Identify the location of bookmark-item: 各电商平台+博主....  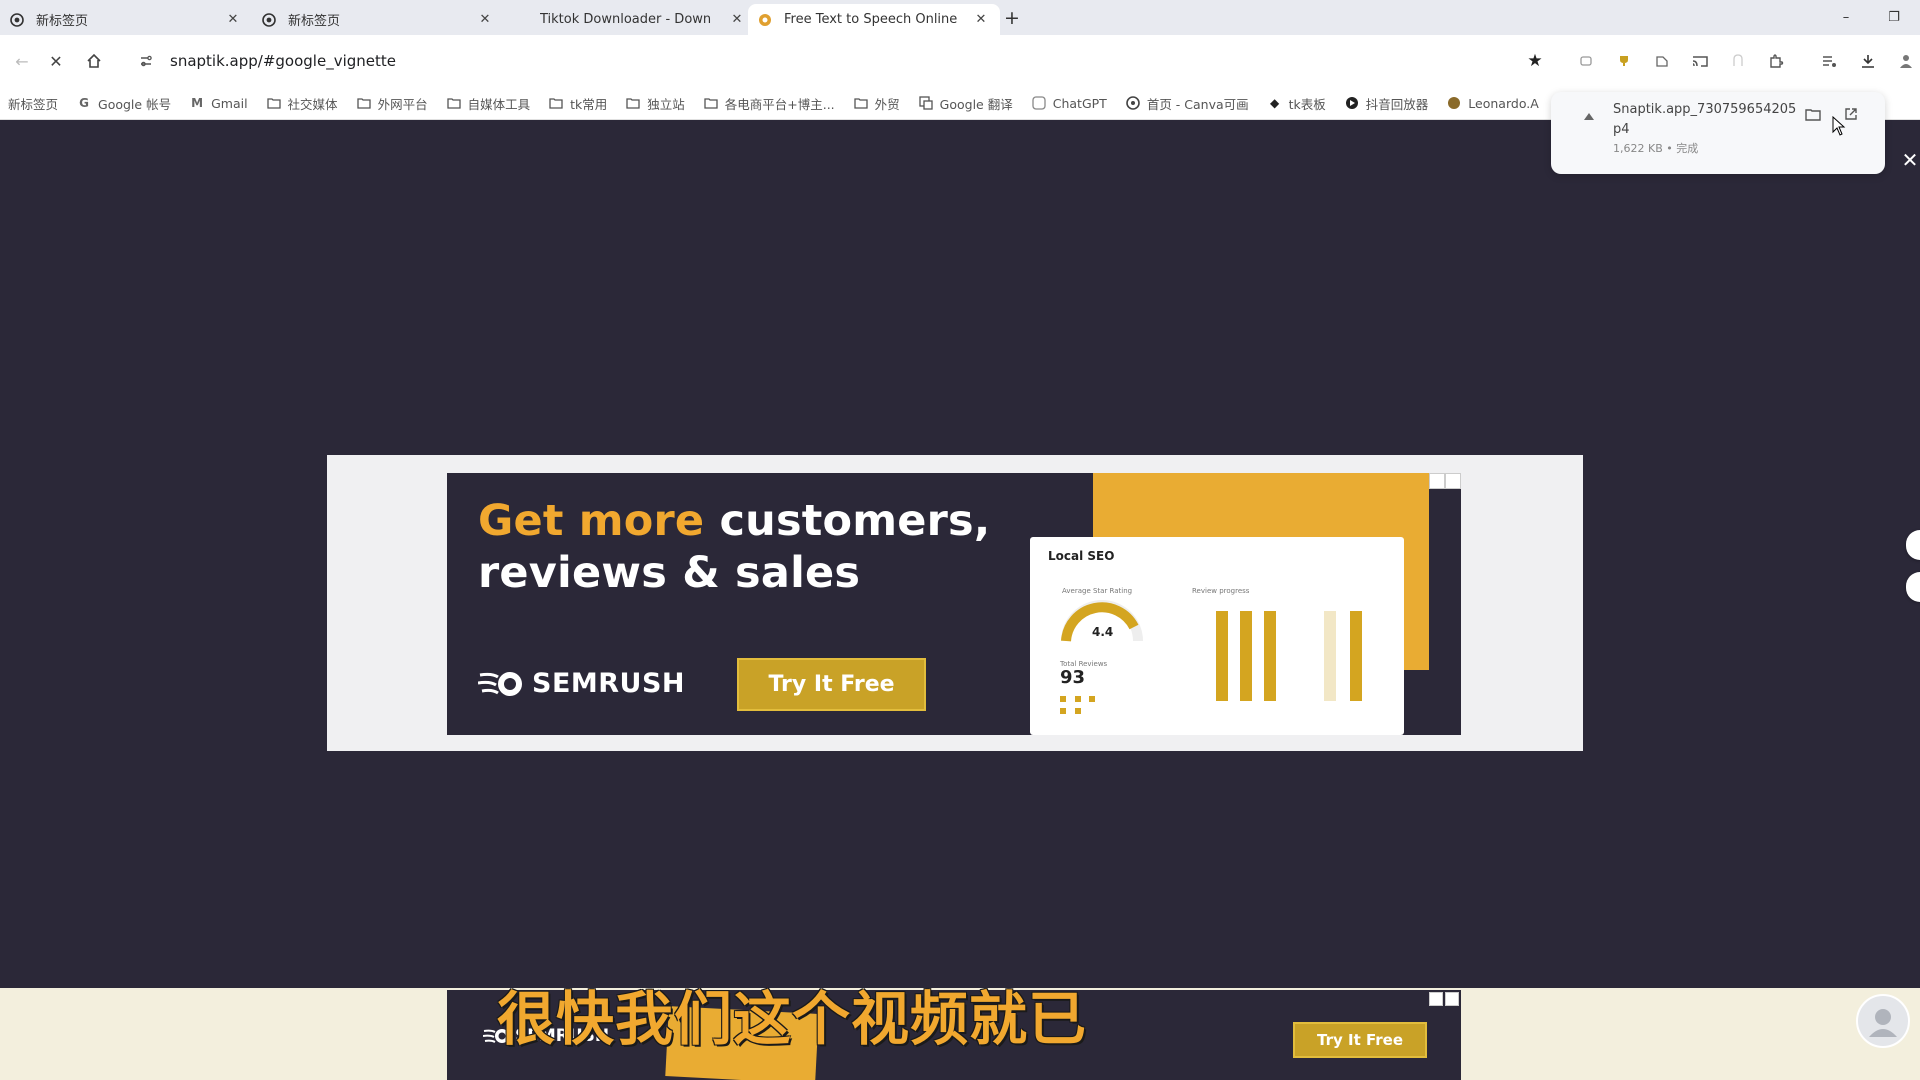
(769, 103).